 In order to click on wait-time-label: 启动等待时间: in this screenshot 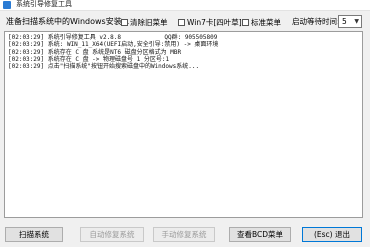, I will do `click(316, 21)`.